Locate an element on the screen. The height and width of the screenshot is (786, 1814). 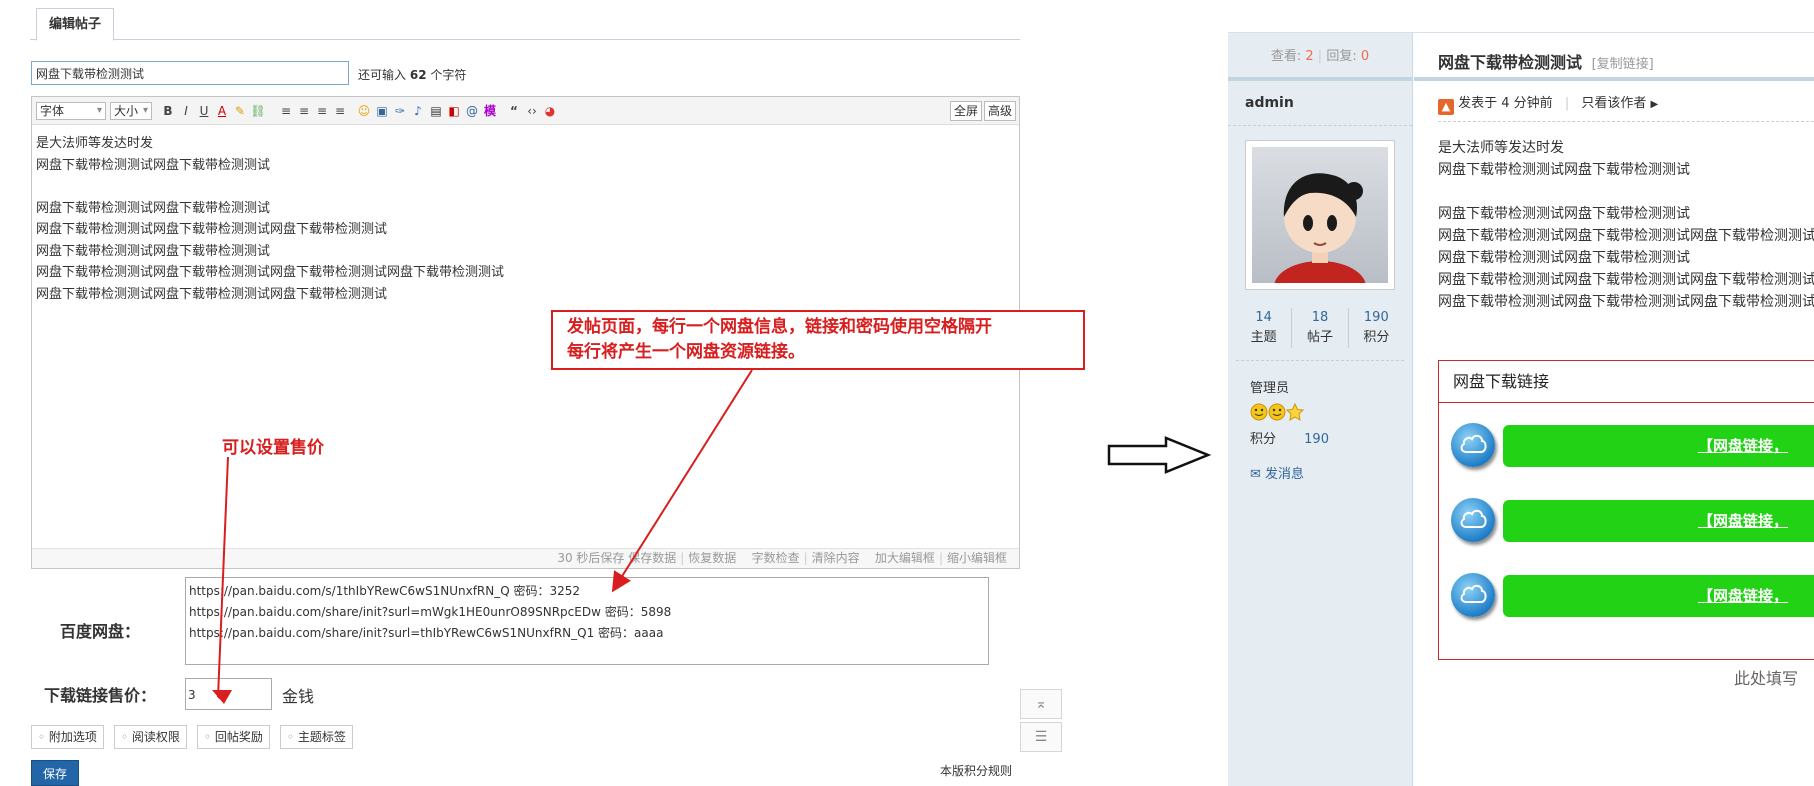
fill-hint-text: 此处填写 is located at coordinates (1766, 678).